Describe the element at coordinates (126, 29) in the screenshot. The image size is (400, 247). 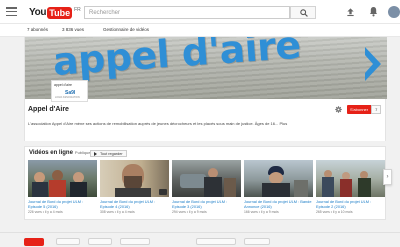
I see `video-manager-link: Gestionnaire de vidéos` at that location.